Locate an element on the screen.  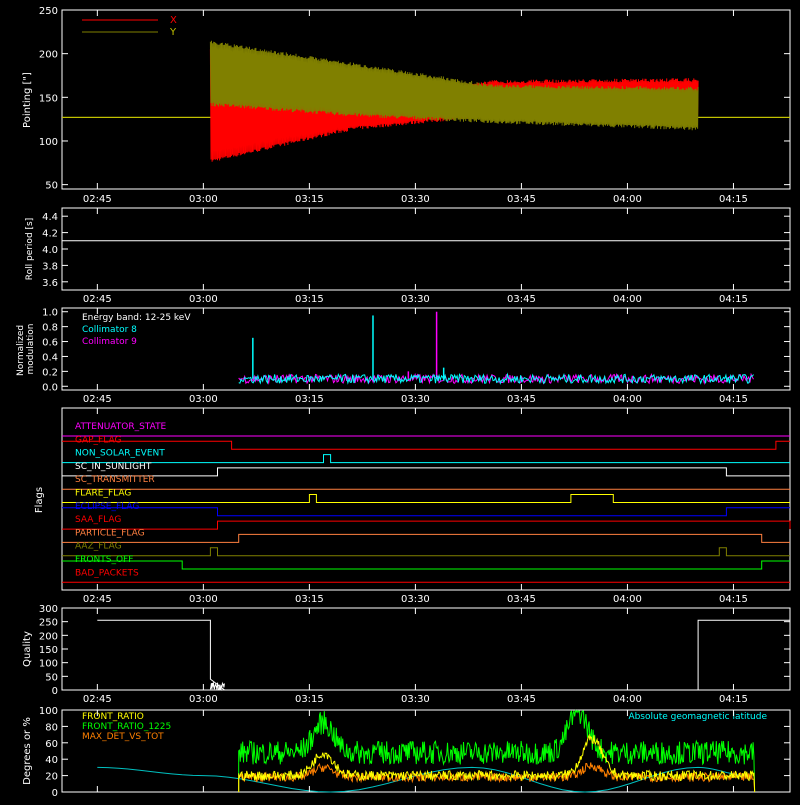
series-collimator-8-line is located at coordinates (496, 378).